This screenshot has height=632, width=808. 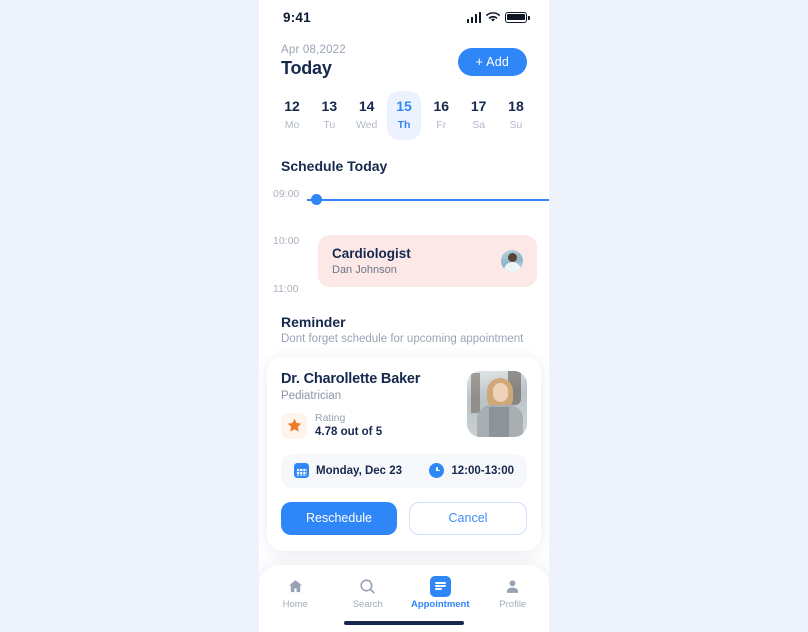 I want to click on nav-item-appointment: Appointment, so click(x=440, y=592).